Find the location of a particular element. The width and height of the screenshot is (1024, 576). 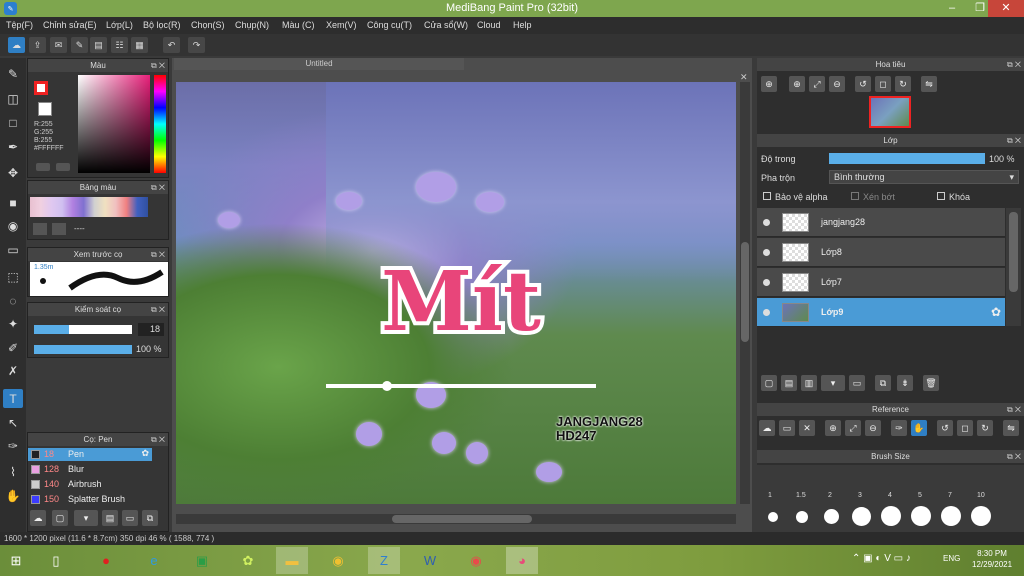

document-icon: ▤ is located at coordinates (98, 45).